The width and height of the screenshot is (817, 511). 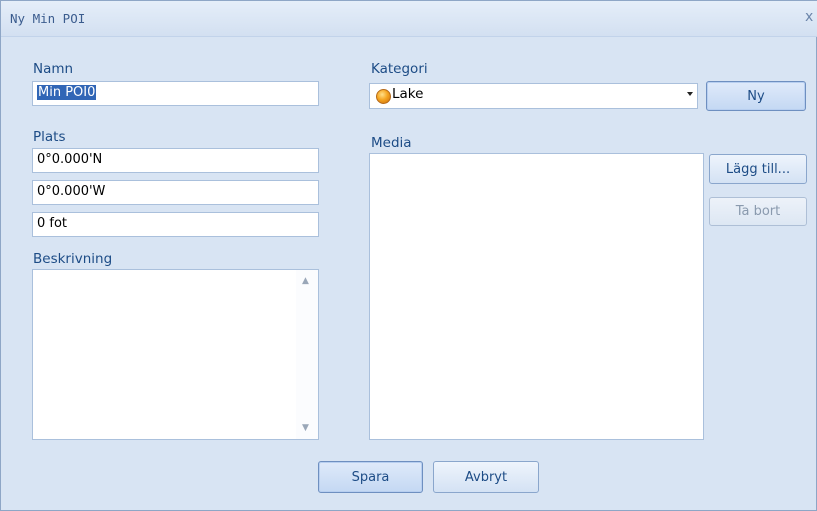 I want to click on name-label: Namn, so click(x=53, y=69).